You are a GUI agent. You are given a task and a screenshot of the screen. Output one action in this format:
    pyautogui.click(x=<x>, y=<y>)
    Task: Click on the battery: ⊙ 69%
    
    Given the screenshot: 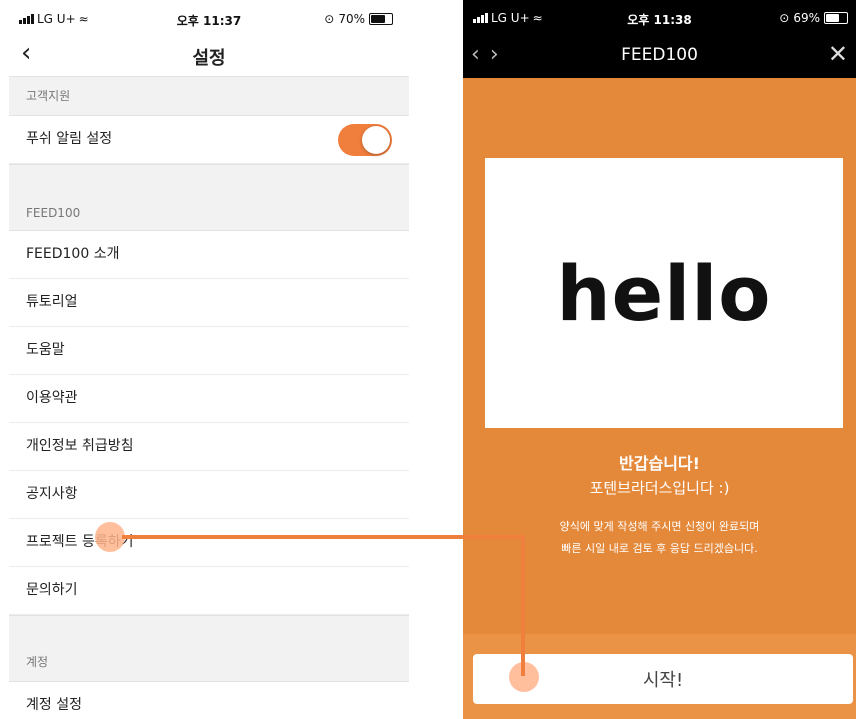 What is the action you would take?
    pyautogui.click(x=813, y=18)
    